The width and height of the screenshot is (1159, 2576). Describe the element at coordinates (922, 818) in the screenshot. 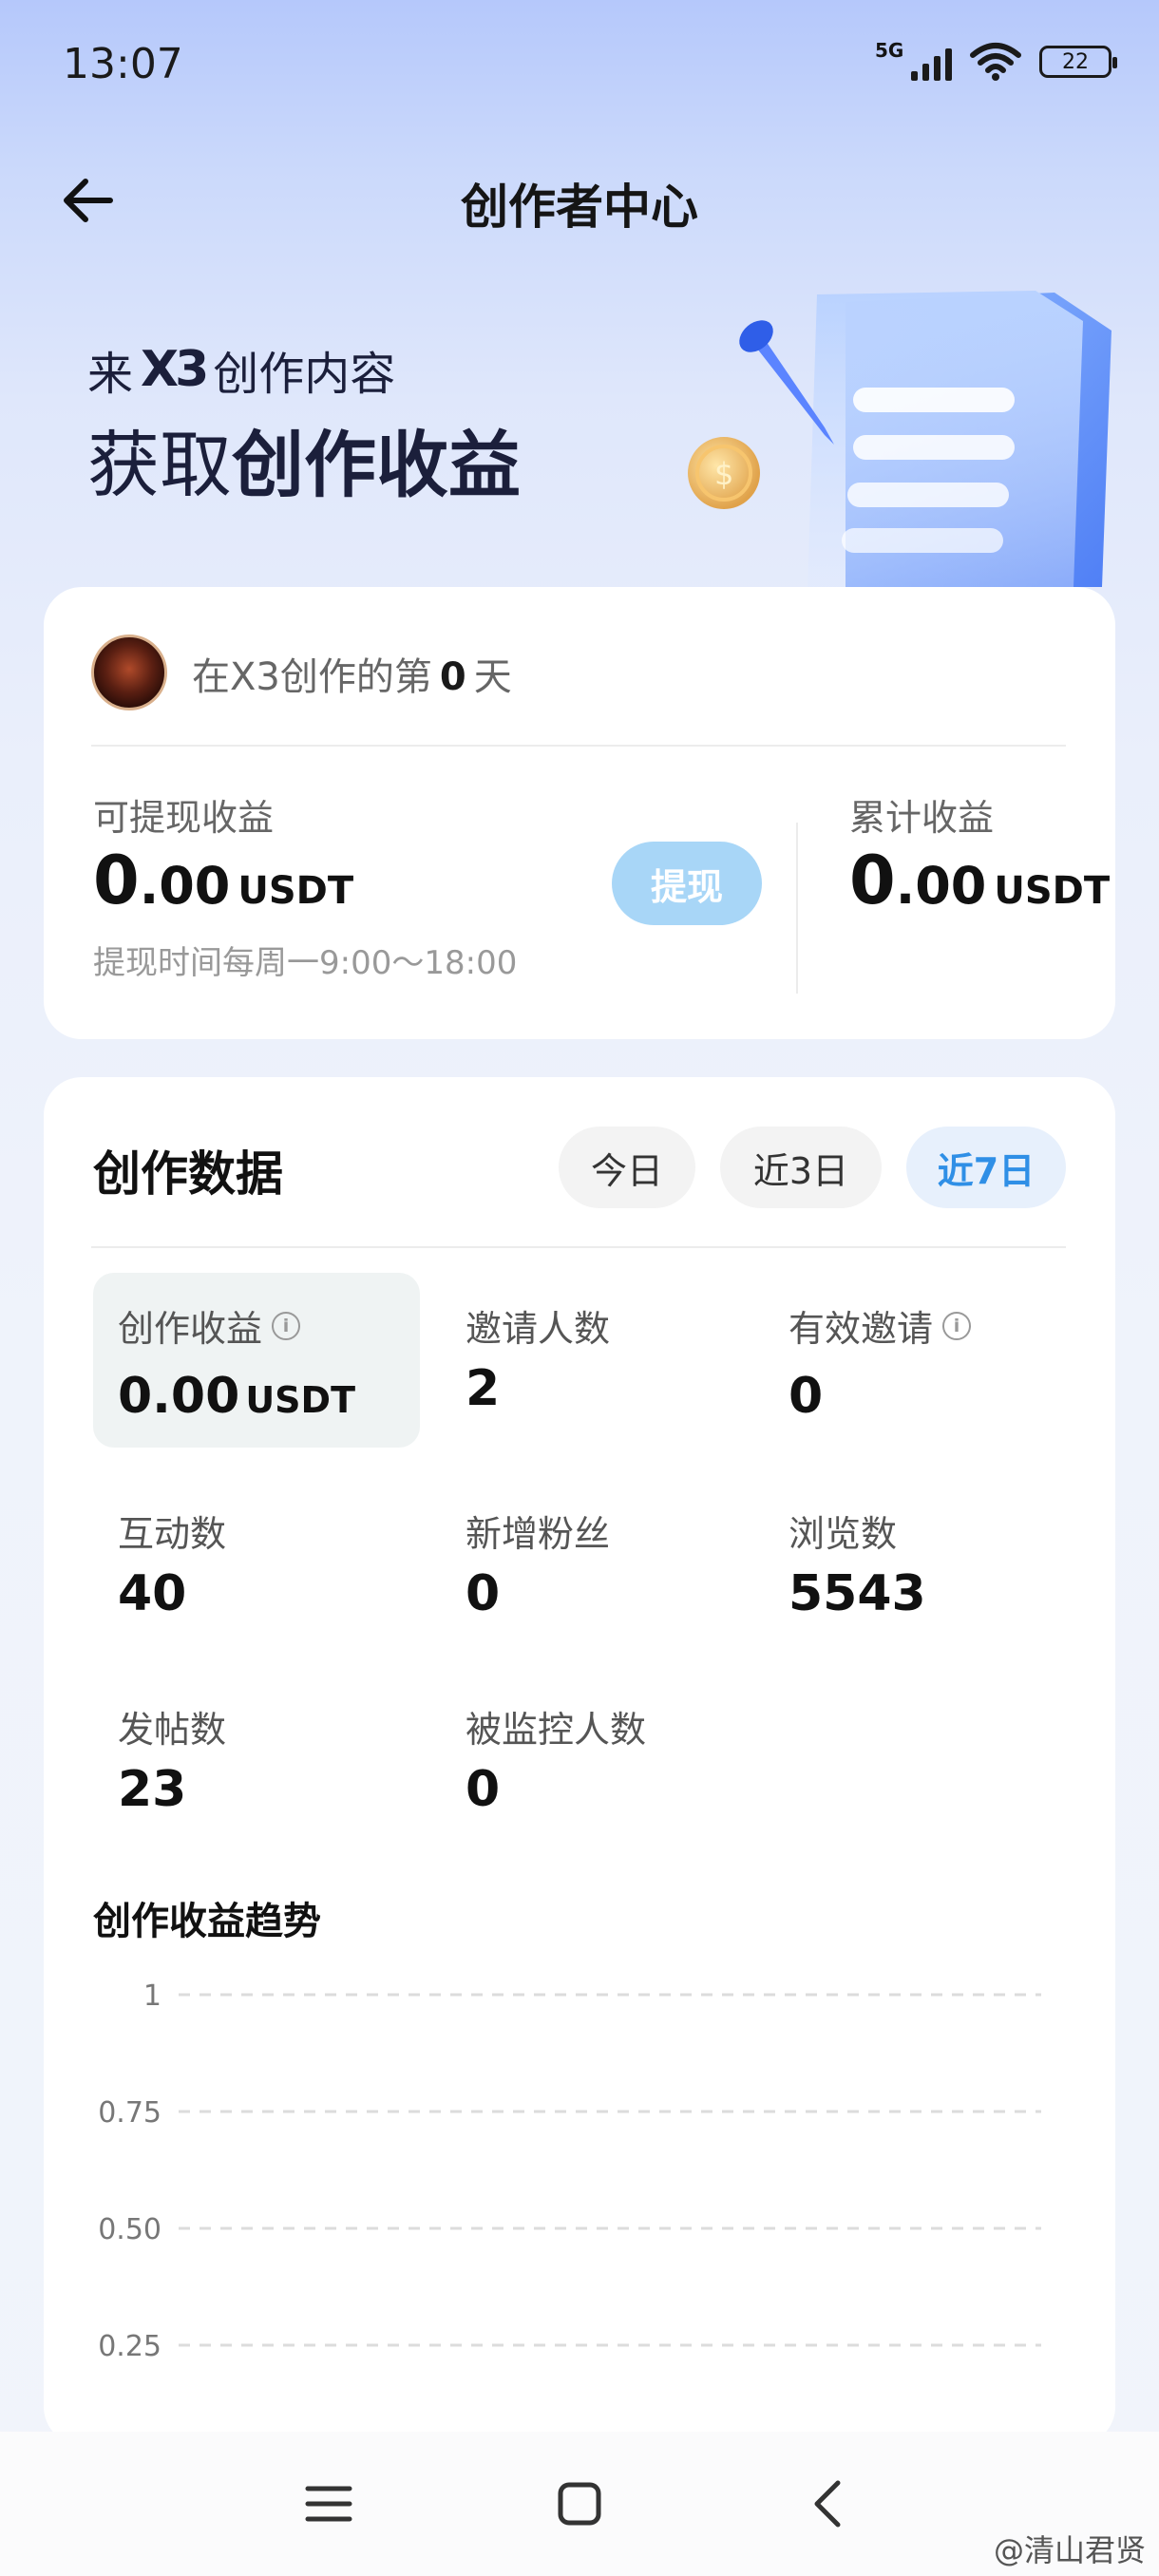

I see `total-earnings-label: 累计收益` at that location.